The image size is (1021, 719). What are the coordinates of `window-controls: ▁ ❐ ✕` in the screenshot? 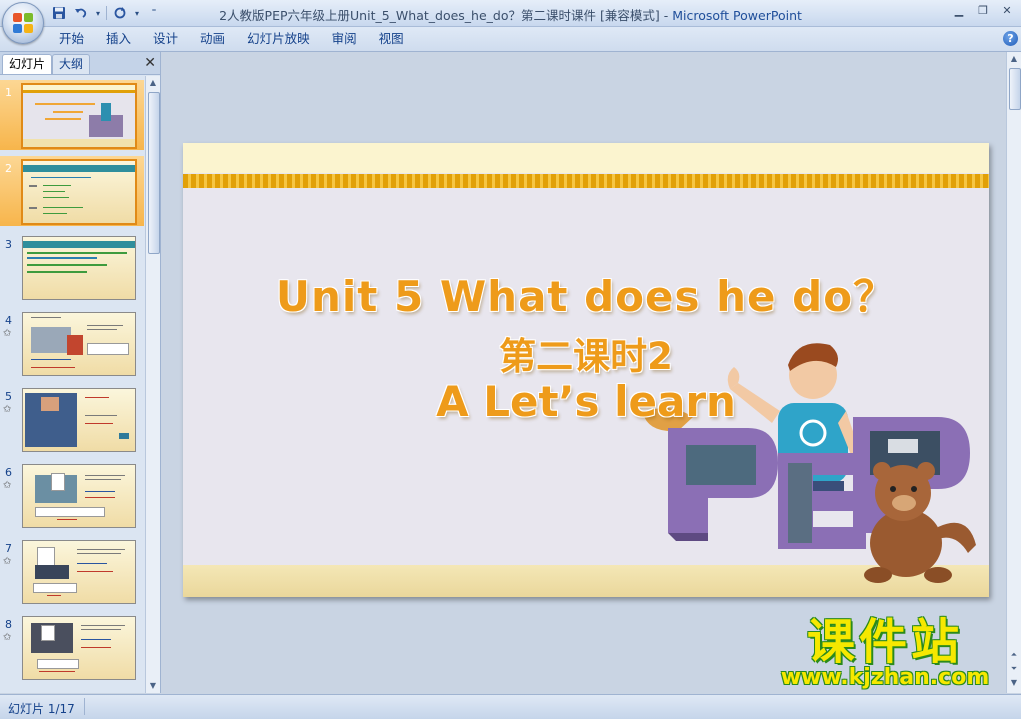 It's located at (983, 10).